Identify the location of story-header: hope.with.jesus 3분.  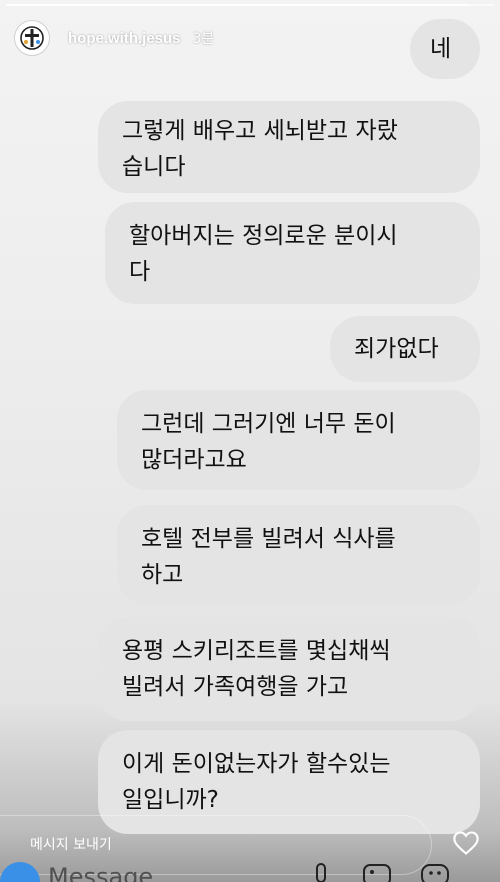
(114, 38).